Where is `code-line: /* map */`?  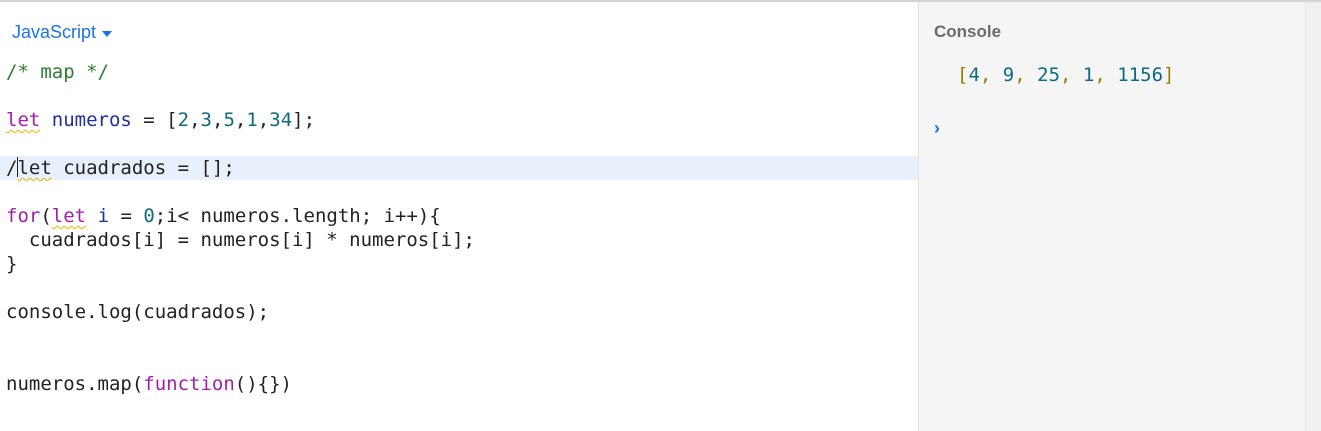 code-line: /* map */ is located at coordinates (459, 72).